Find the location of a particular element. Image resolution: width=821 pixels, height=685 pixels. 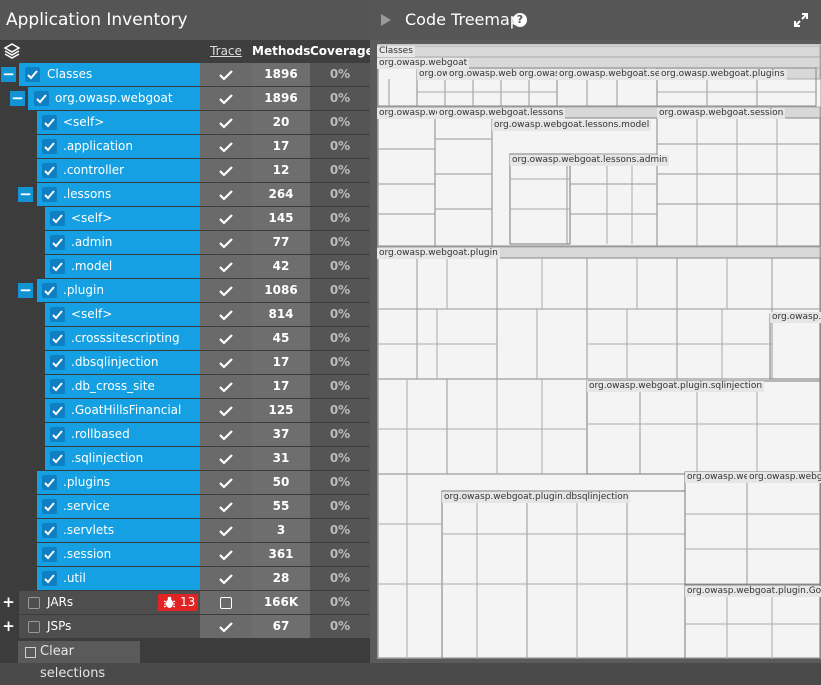

tree-row-crosssitescripting: .crosssitescripting 45 0% is located at coordinates (185, 338).